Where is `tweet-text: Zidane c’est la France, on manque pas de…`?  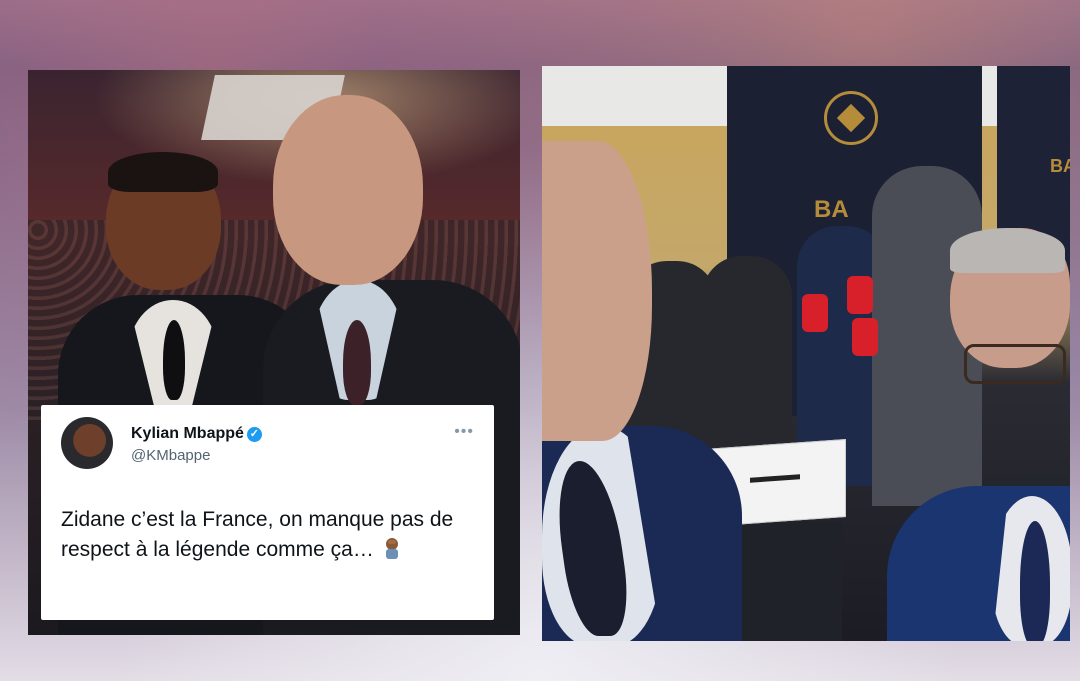 tweet-text: Zidane c’est la France, on manque pas de… is located at coordinates (271, 535).